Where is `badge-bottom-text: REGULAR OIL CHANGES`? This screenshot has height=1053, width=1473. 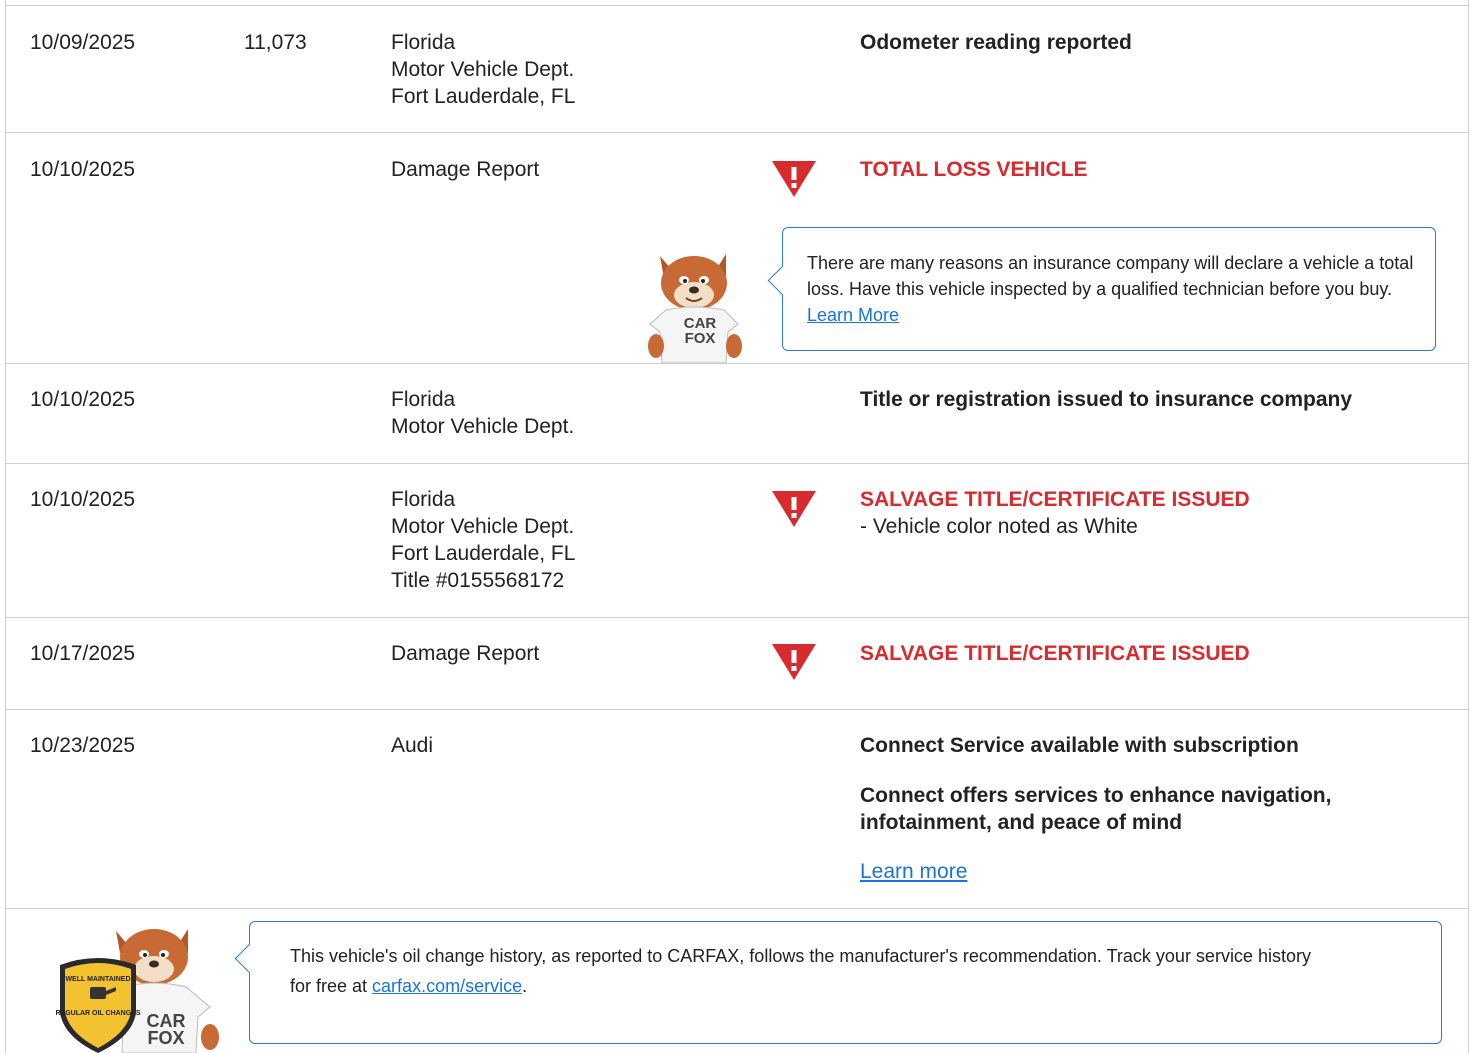 badge-bottom-text: REGULAR OIL CHANGES is located at coordinates (97, 1013).